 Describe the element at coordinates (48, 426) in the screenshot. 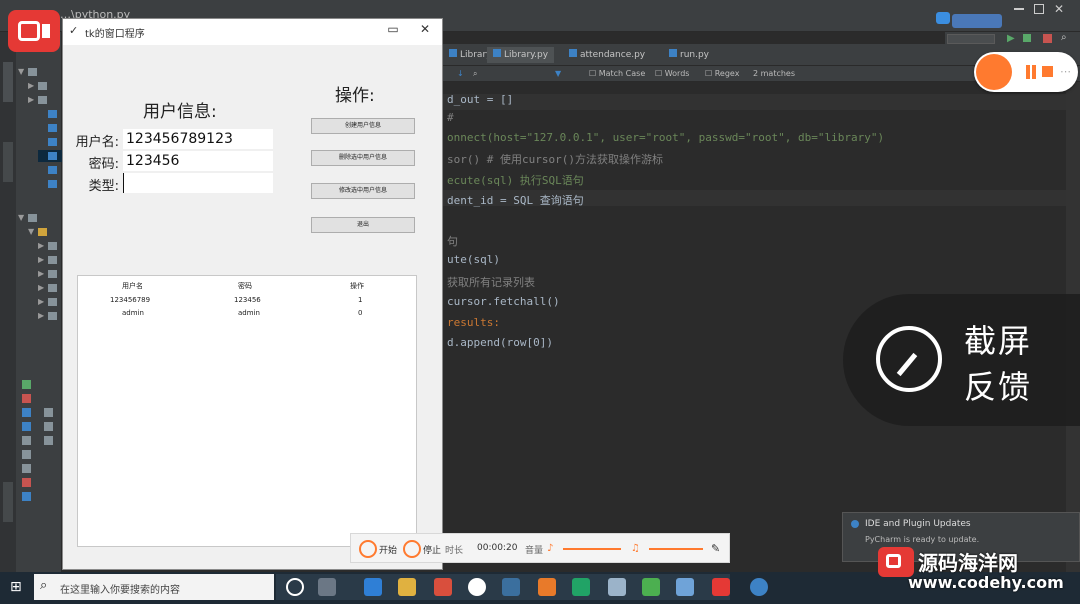

I see `trash-icon` at that location.